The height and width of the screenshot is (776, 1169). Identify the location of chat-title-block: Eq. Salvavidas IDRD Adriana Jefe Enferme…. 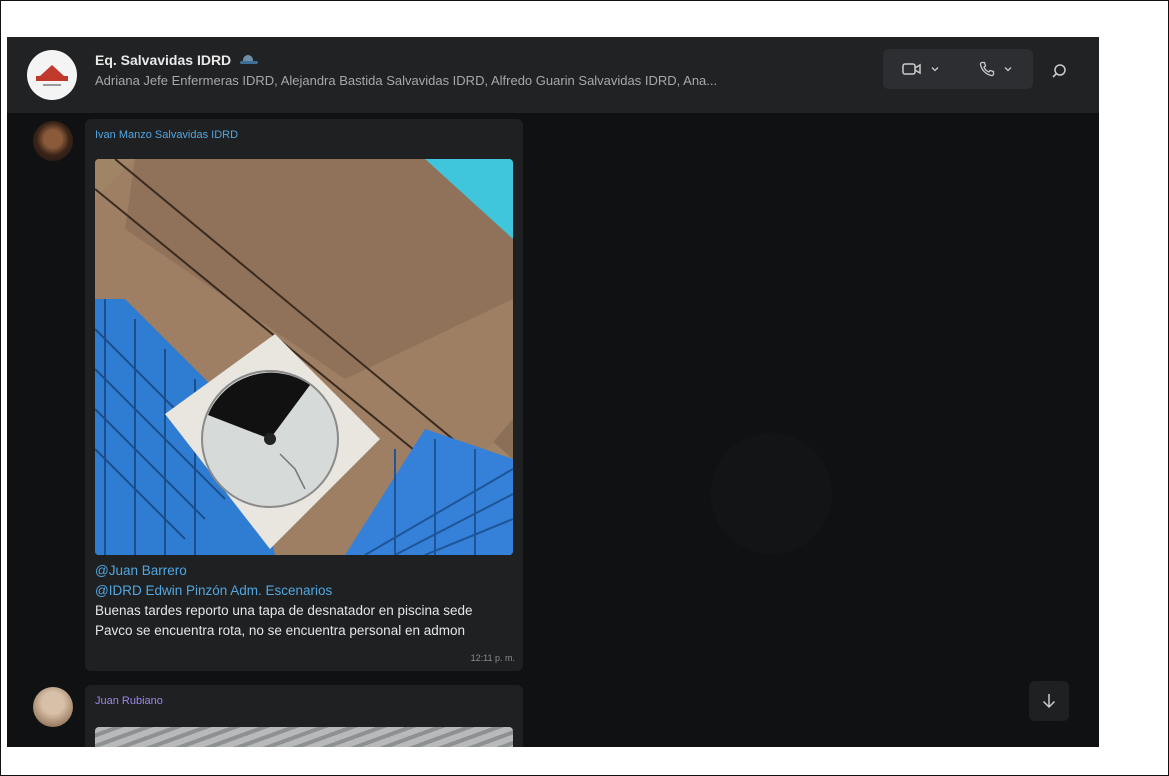
(485, 69).